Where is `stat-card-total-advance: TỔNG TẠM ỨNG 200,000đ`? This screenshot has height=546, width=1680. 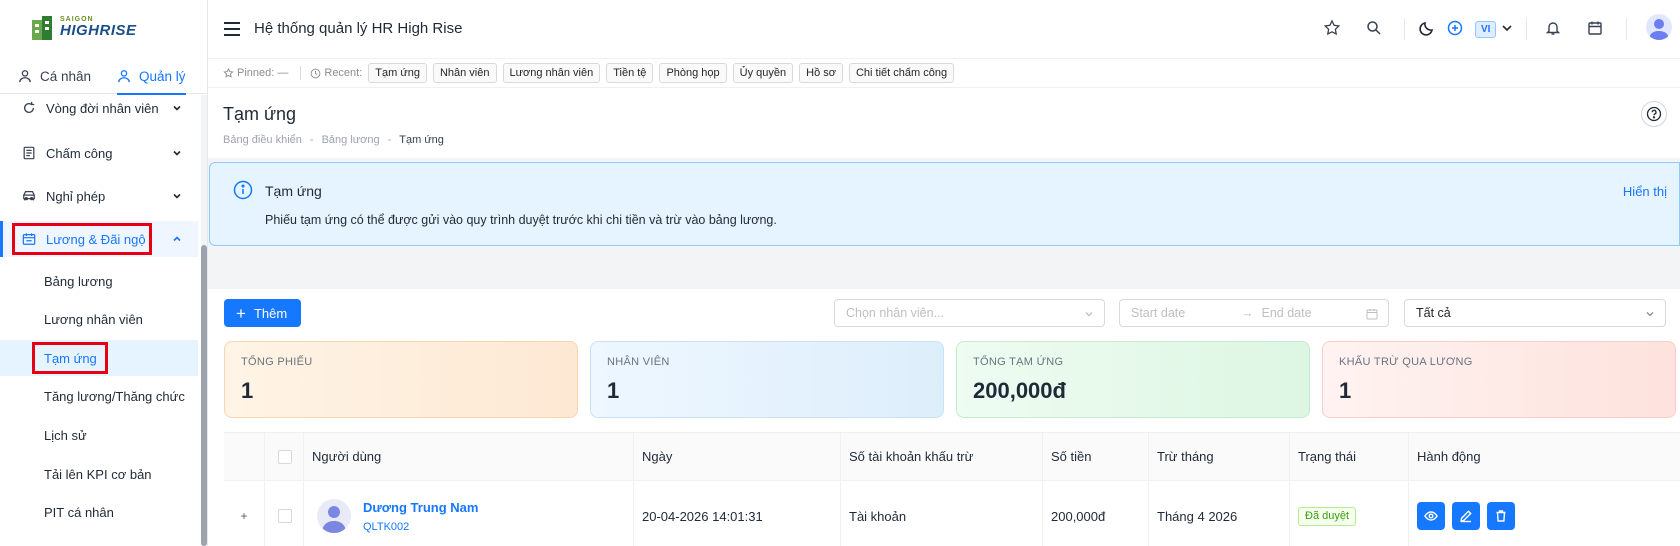
stat-card-total-advance: TỔNG TẠM ỨNG 200,000đ is located at coordinates (1133, 379).